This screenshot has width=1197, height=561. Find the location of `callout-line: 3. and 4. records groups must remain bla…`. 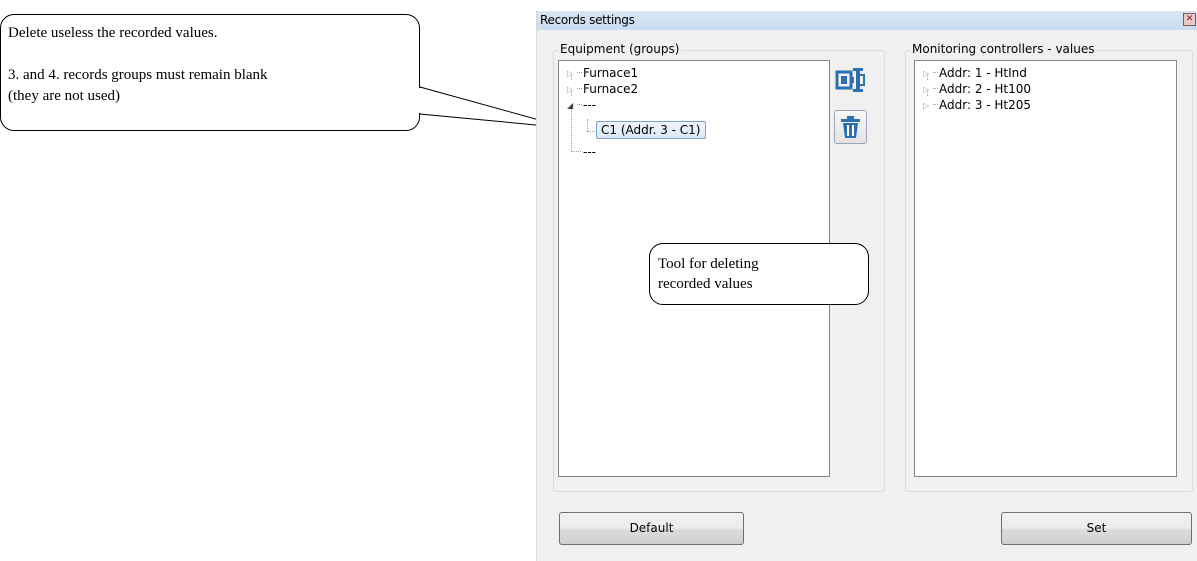

callout-line: 3. and 4. records groups must remain bla… is located at coordinates (138, 75).